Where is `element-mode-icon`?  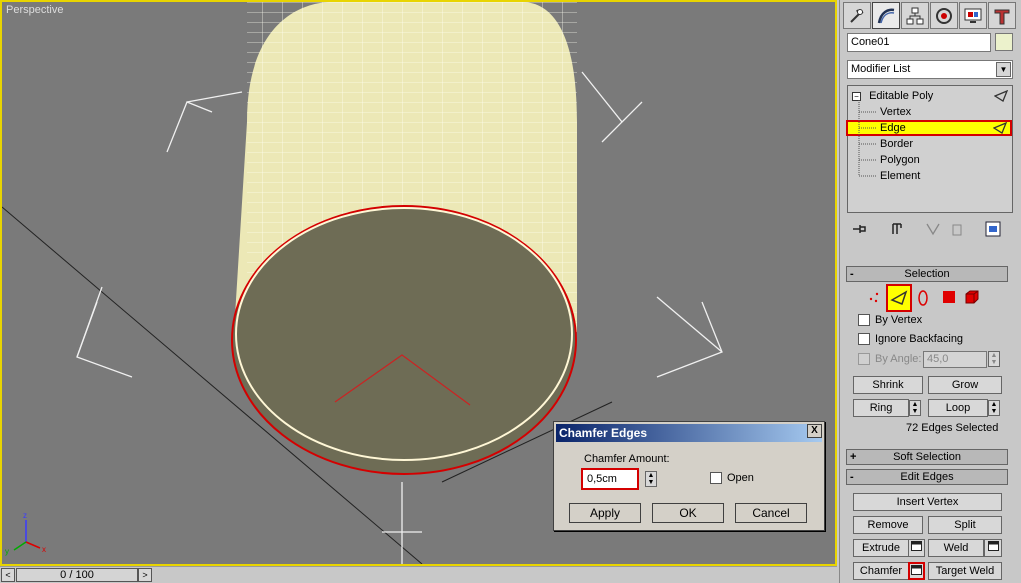
element-mode-icon is located at coordinates (972, 297).